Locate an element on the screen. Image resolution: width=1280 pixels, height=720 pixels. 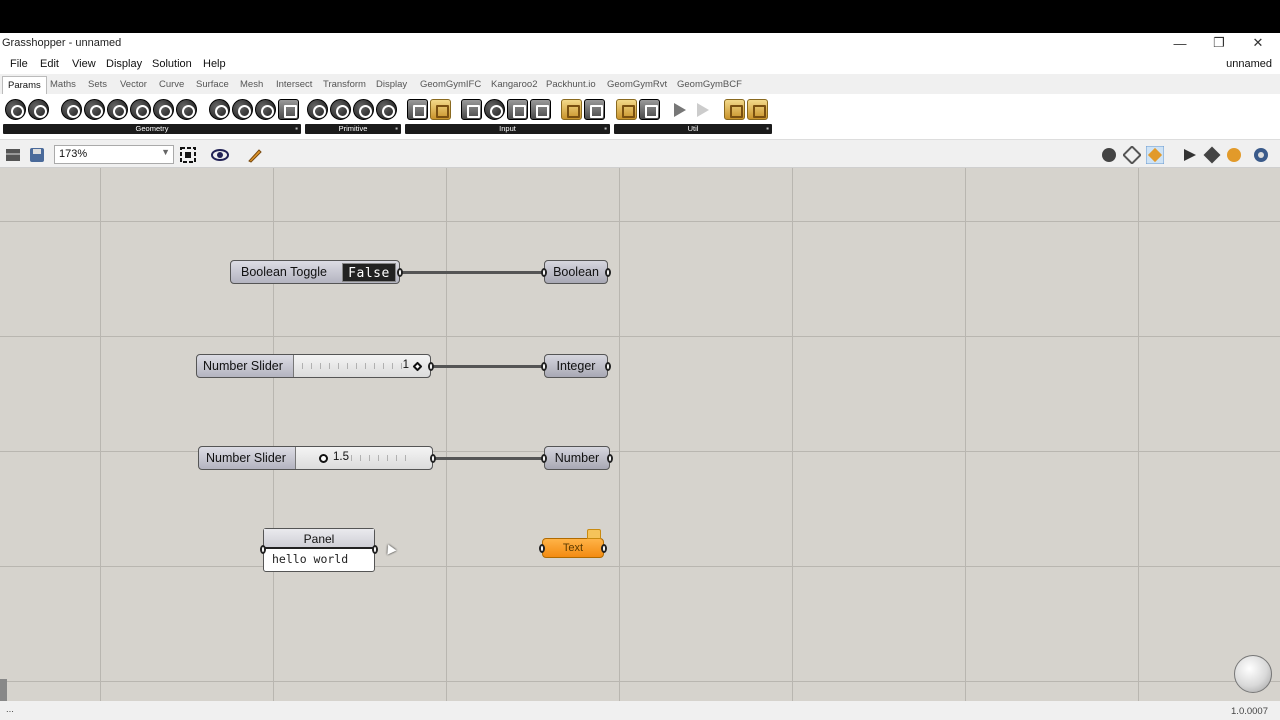
rectangle-param-icon is located at coordinates (163, 109).